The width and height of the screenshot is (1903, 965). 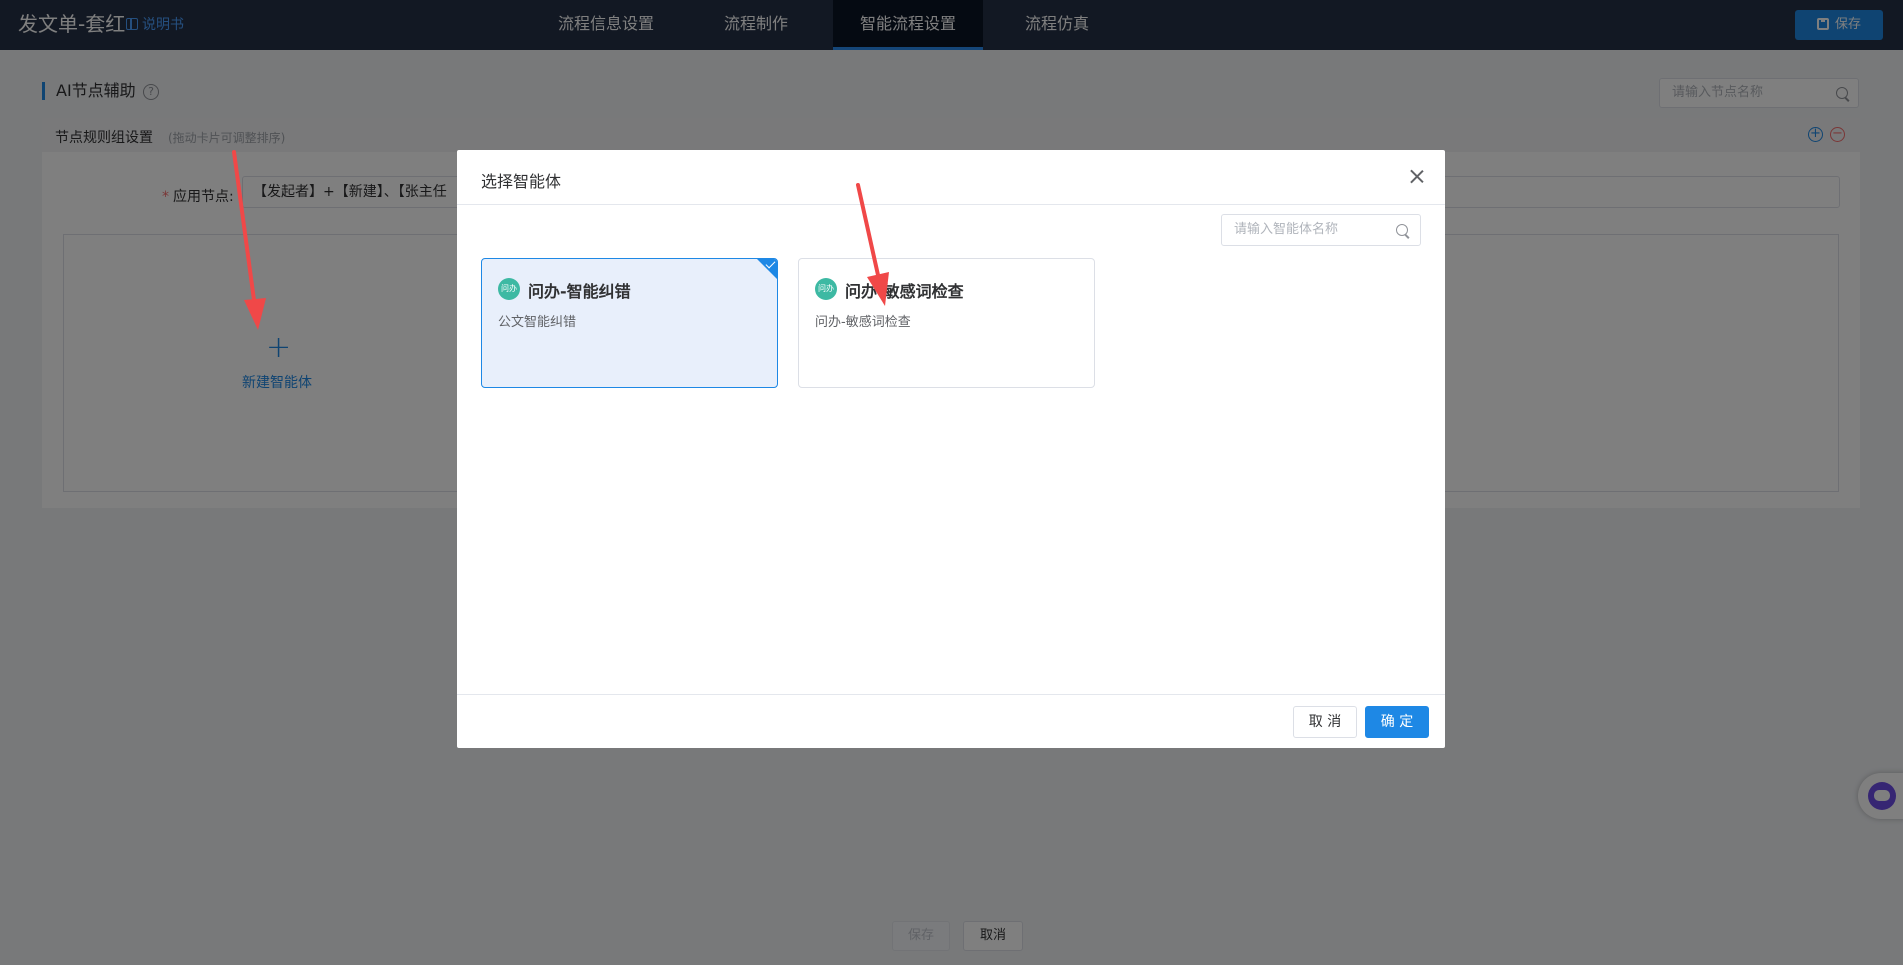 What do you see at coordinates (1397, 722) in the screenshot?
I see `dialog-confirm-button: 确 定` at bounding box center [1397, 722].